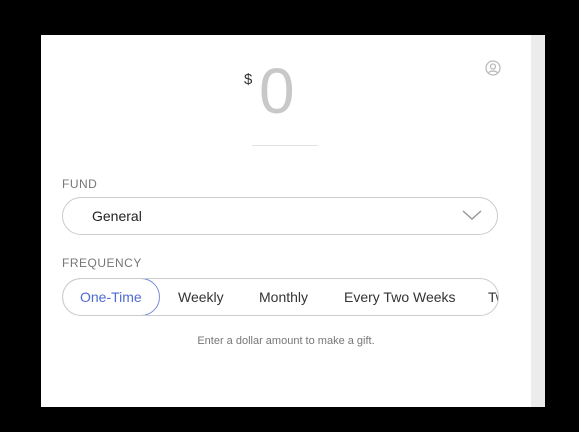 The width and height of the screenshot is (579, 432). Describe the element at coordinates (280, 216) in the screenshot. I see `fund-select: General` at that location.